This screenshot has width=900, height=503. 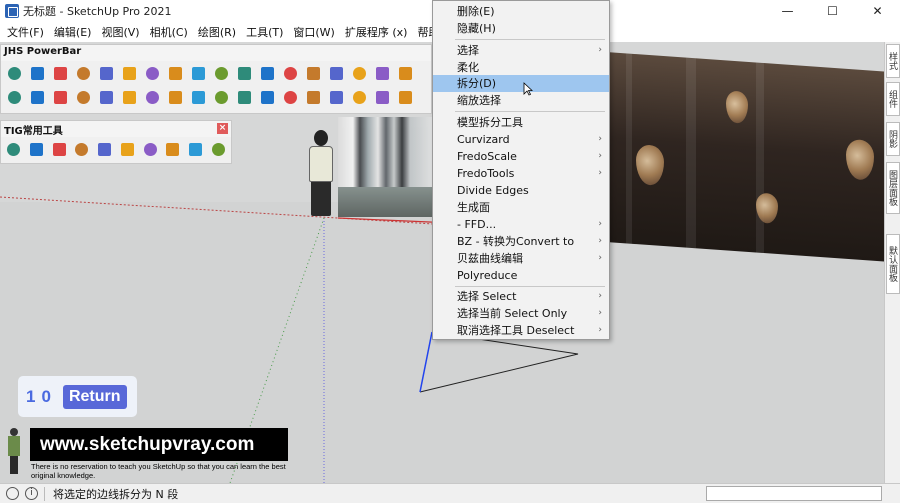 I want to click on maximize-button: ☐, so click(x=832, y=11).